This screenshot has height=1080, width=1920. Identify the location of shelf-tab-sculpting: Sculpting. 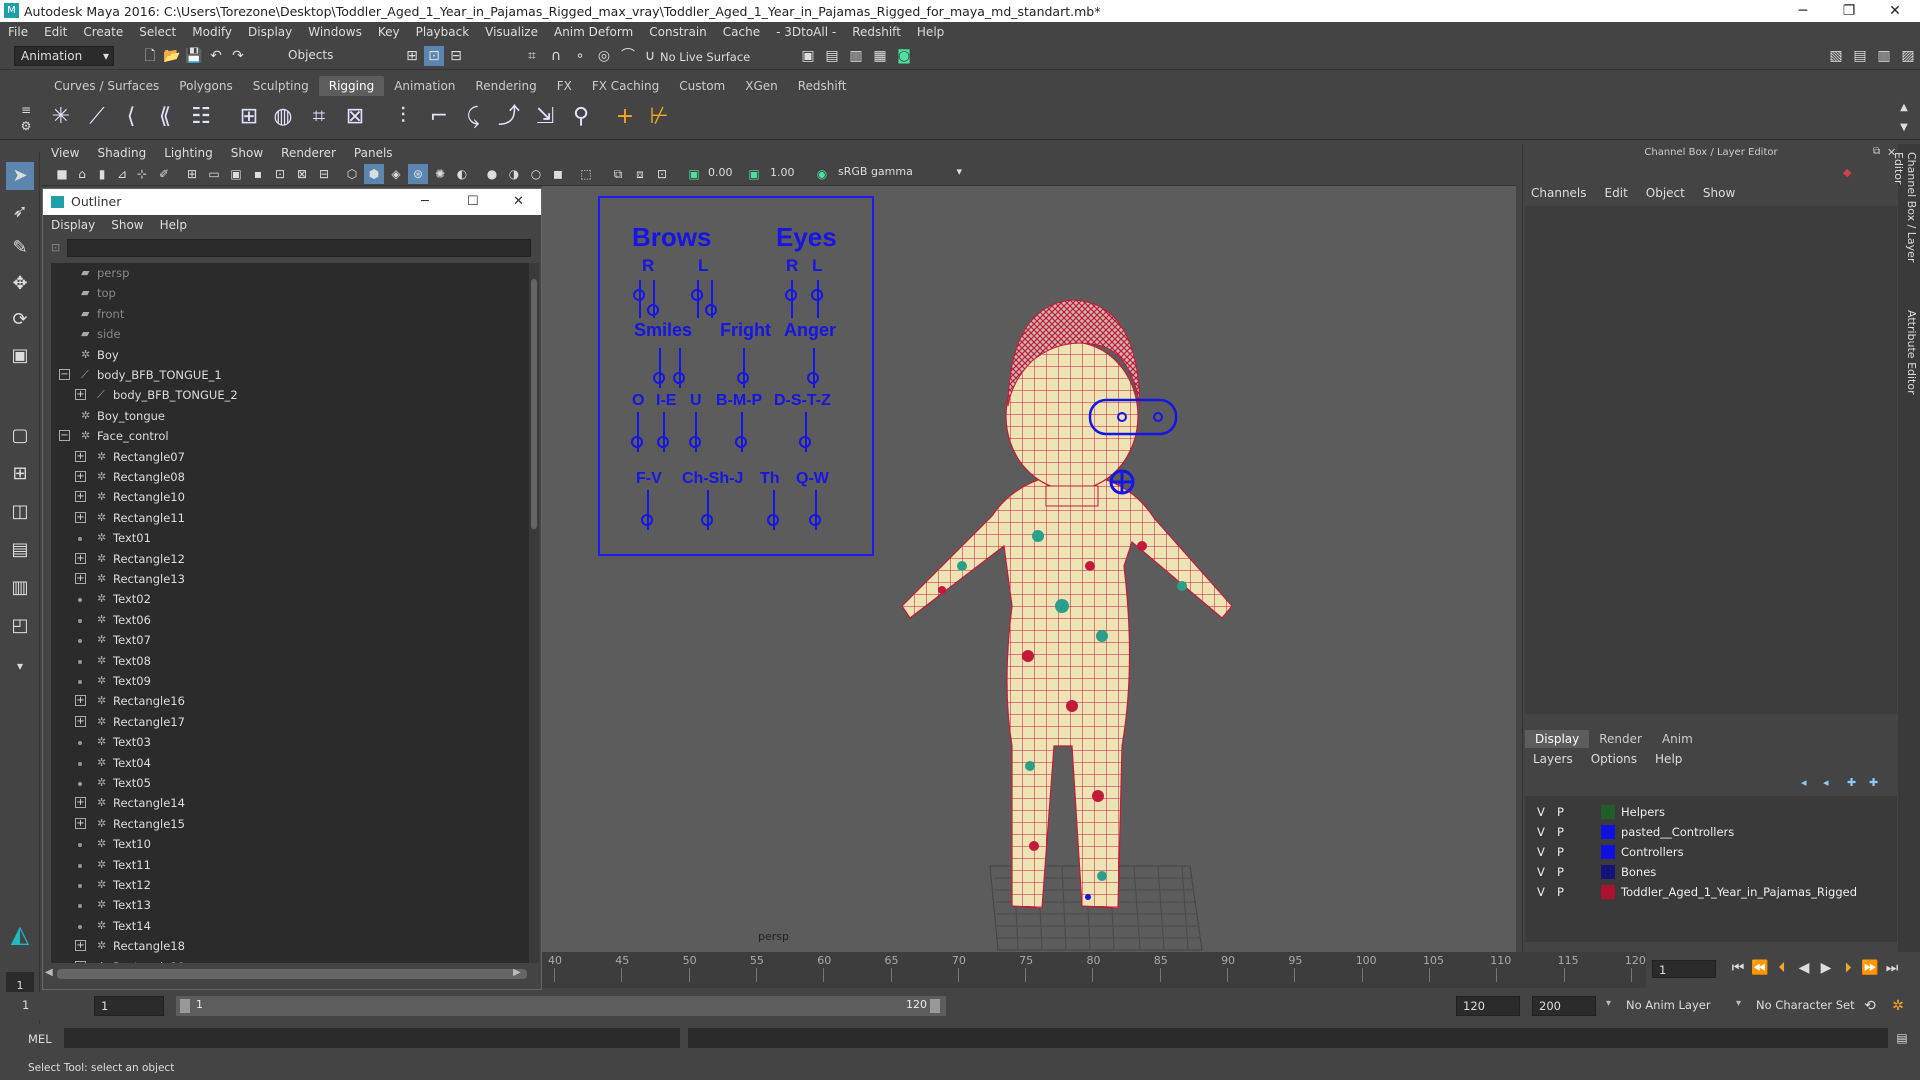
(281, 86).